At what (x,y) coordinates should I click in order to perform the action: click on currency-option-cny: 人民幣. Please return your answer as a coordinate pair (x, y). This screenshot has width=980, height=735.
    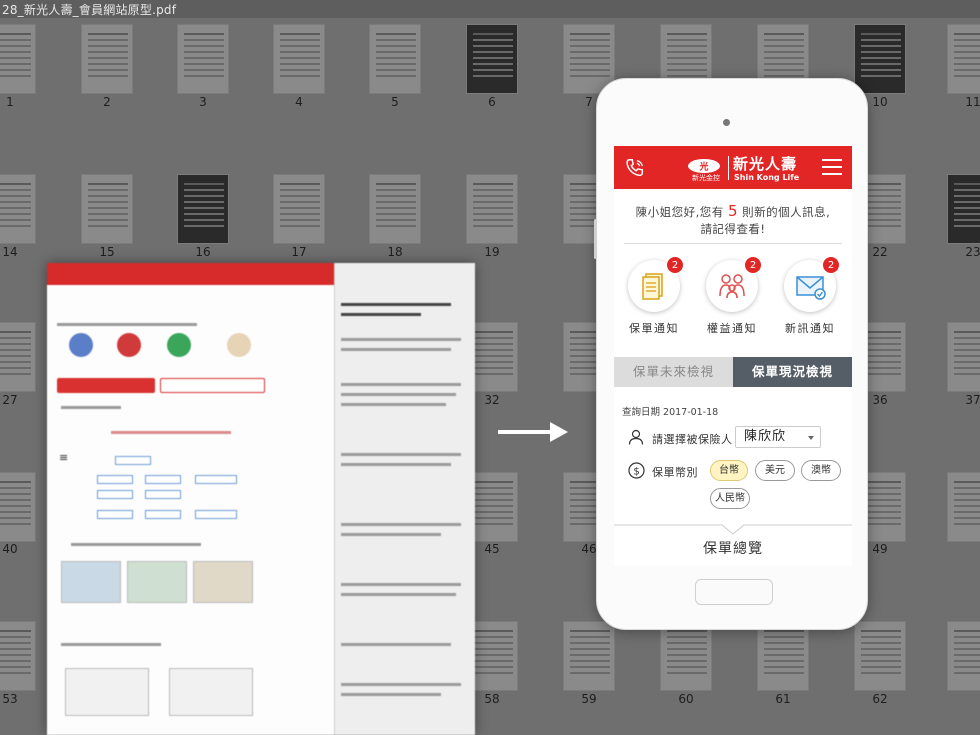
    Looking at the image, I should click on (730, 498).